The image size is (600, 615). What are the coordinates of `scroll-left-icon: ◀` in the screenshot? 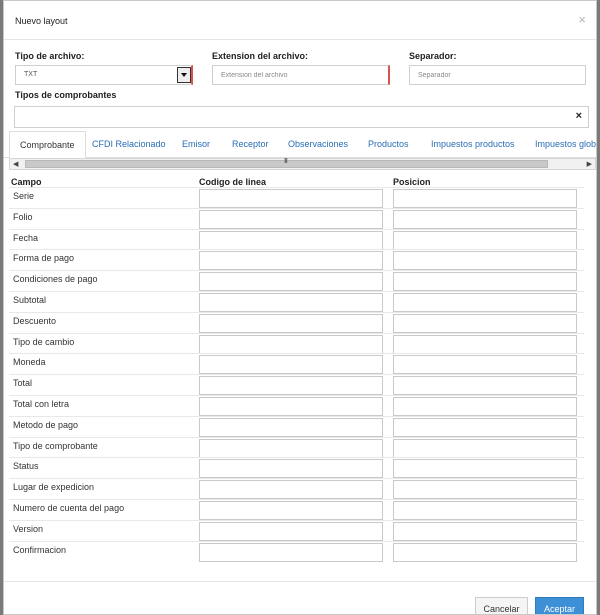 It's located at (15, 164).